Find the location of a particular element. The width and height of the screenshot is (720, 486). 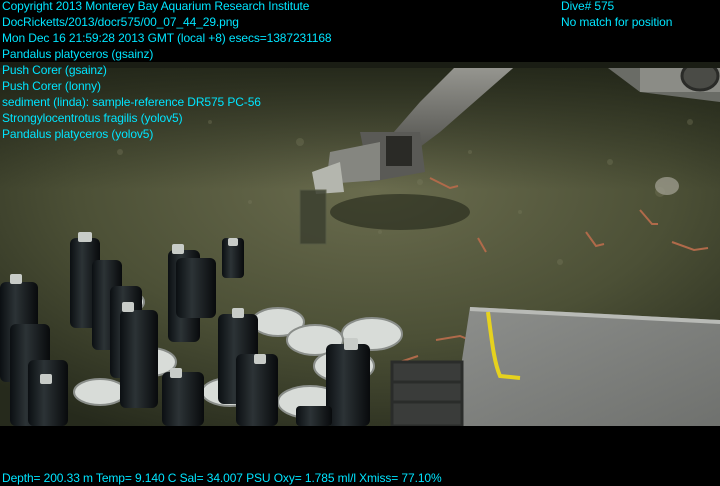

overlay-right: Dive# 575 No match for position is located at coordinates (616, 15).